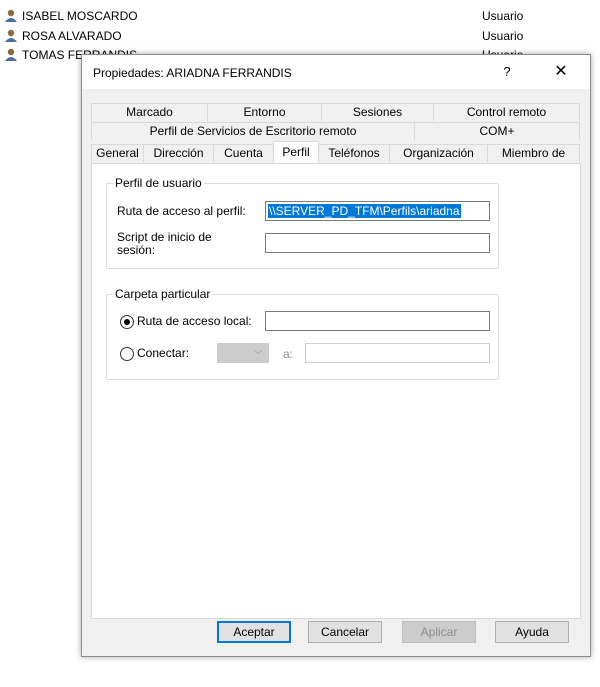  I want to click on group-label: Perfil de usuario, so click(158, 183).